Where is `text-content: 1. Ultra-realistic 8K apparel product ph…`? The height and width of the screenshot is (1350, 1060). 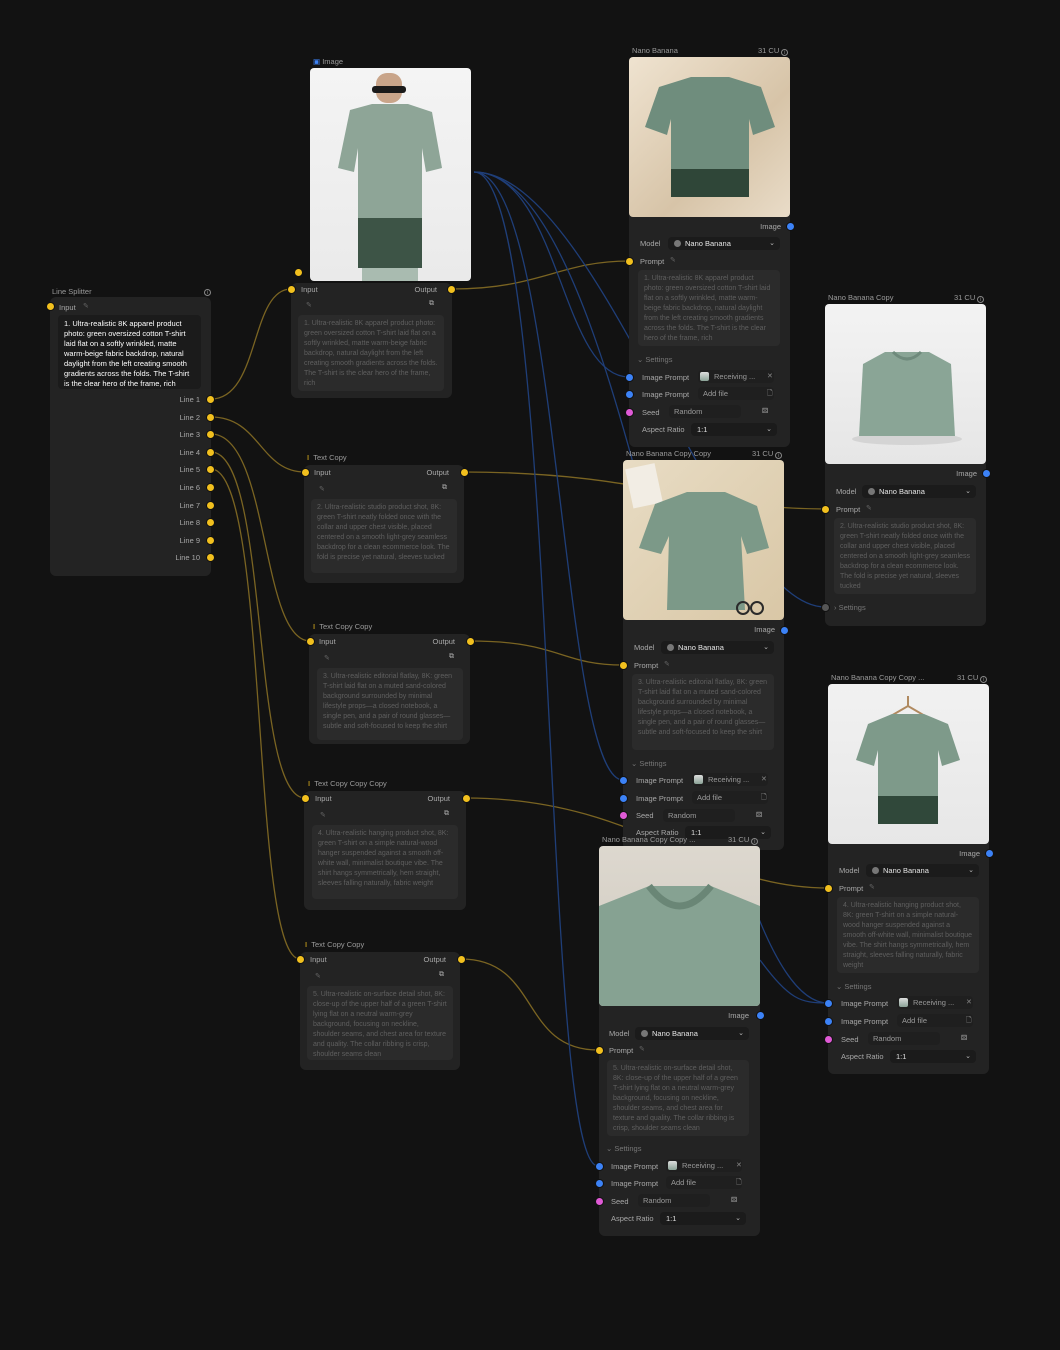
text-content: 1. Ultra-realistic 8K apparel product ph… is located at coordinates (371, 353).